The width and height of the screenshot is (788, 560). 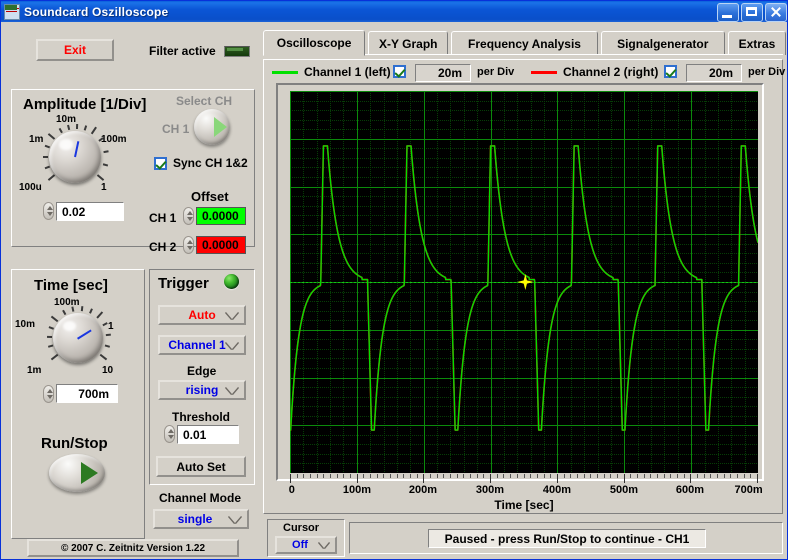 I want to click on channel-1-per-div-field: 20m, so click(x=443, y=73).